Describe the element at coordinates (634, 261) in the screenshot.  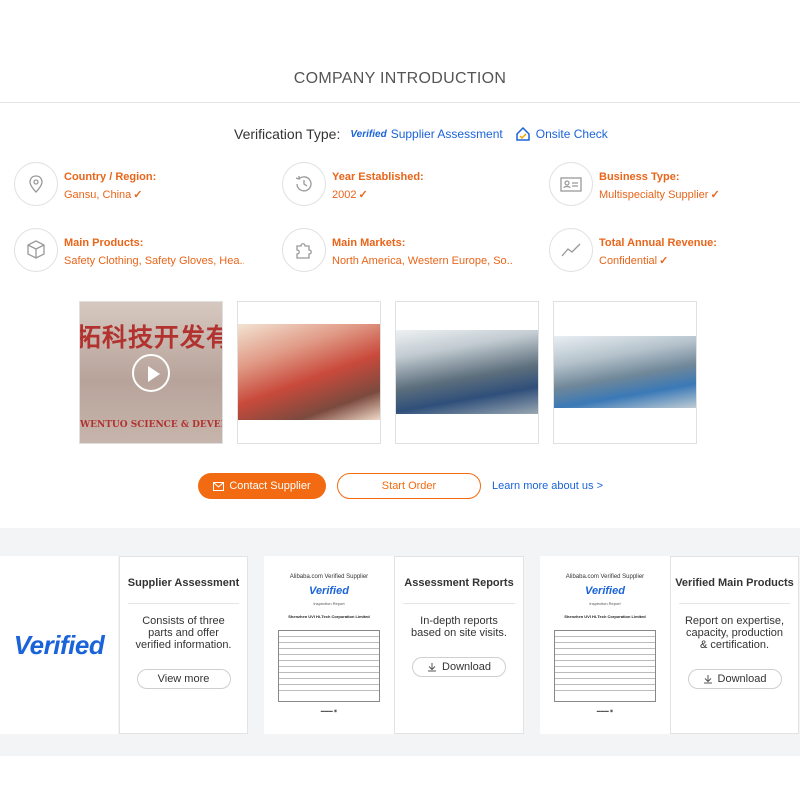
I see `info-value: Confidential ✓` at that location.